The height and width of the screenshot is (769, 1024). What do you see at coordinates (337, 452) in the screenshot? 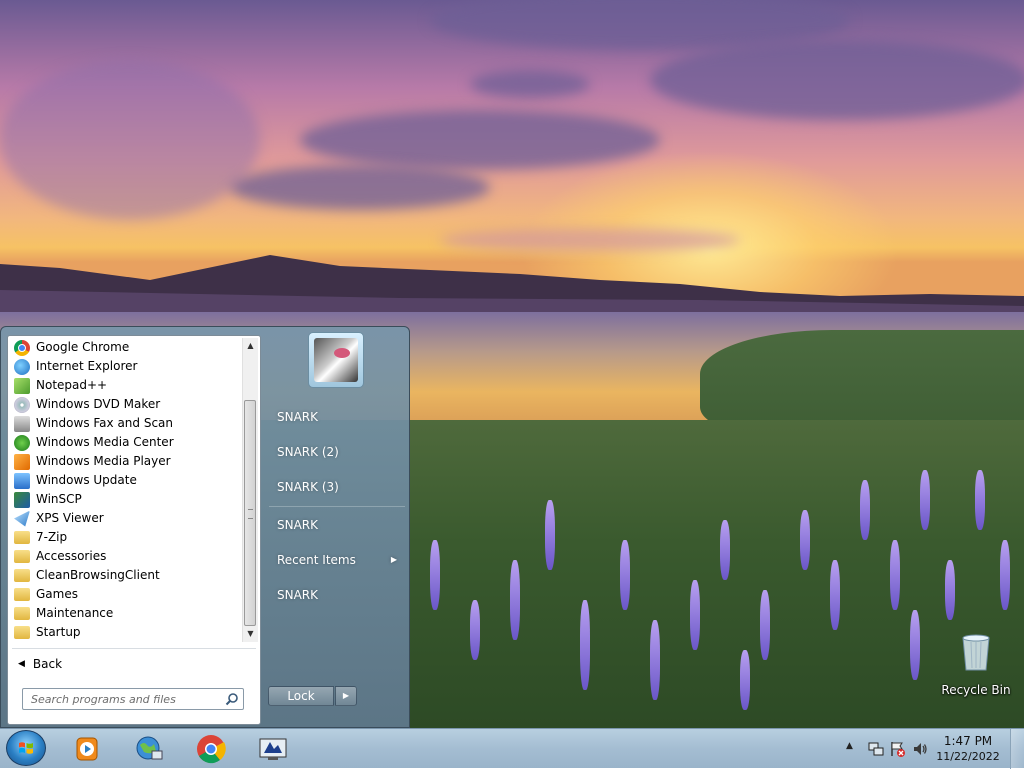
I see `right-item-snark-2: SNARK (2)` at bounding box center [337, 452].